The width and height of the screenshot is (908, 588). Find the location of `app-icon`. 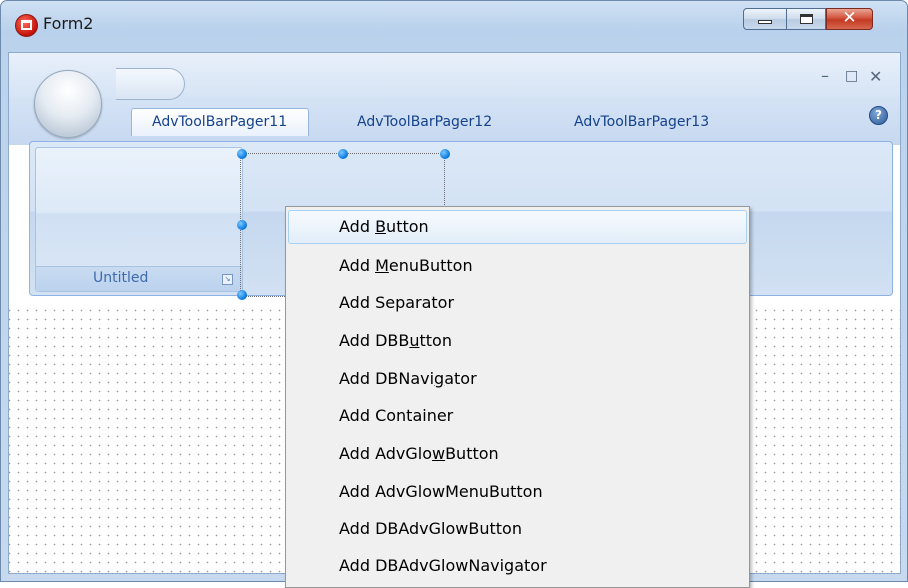

app-icon is located at coordinates (26, 25).